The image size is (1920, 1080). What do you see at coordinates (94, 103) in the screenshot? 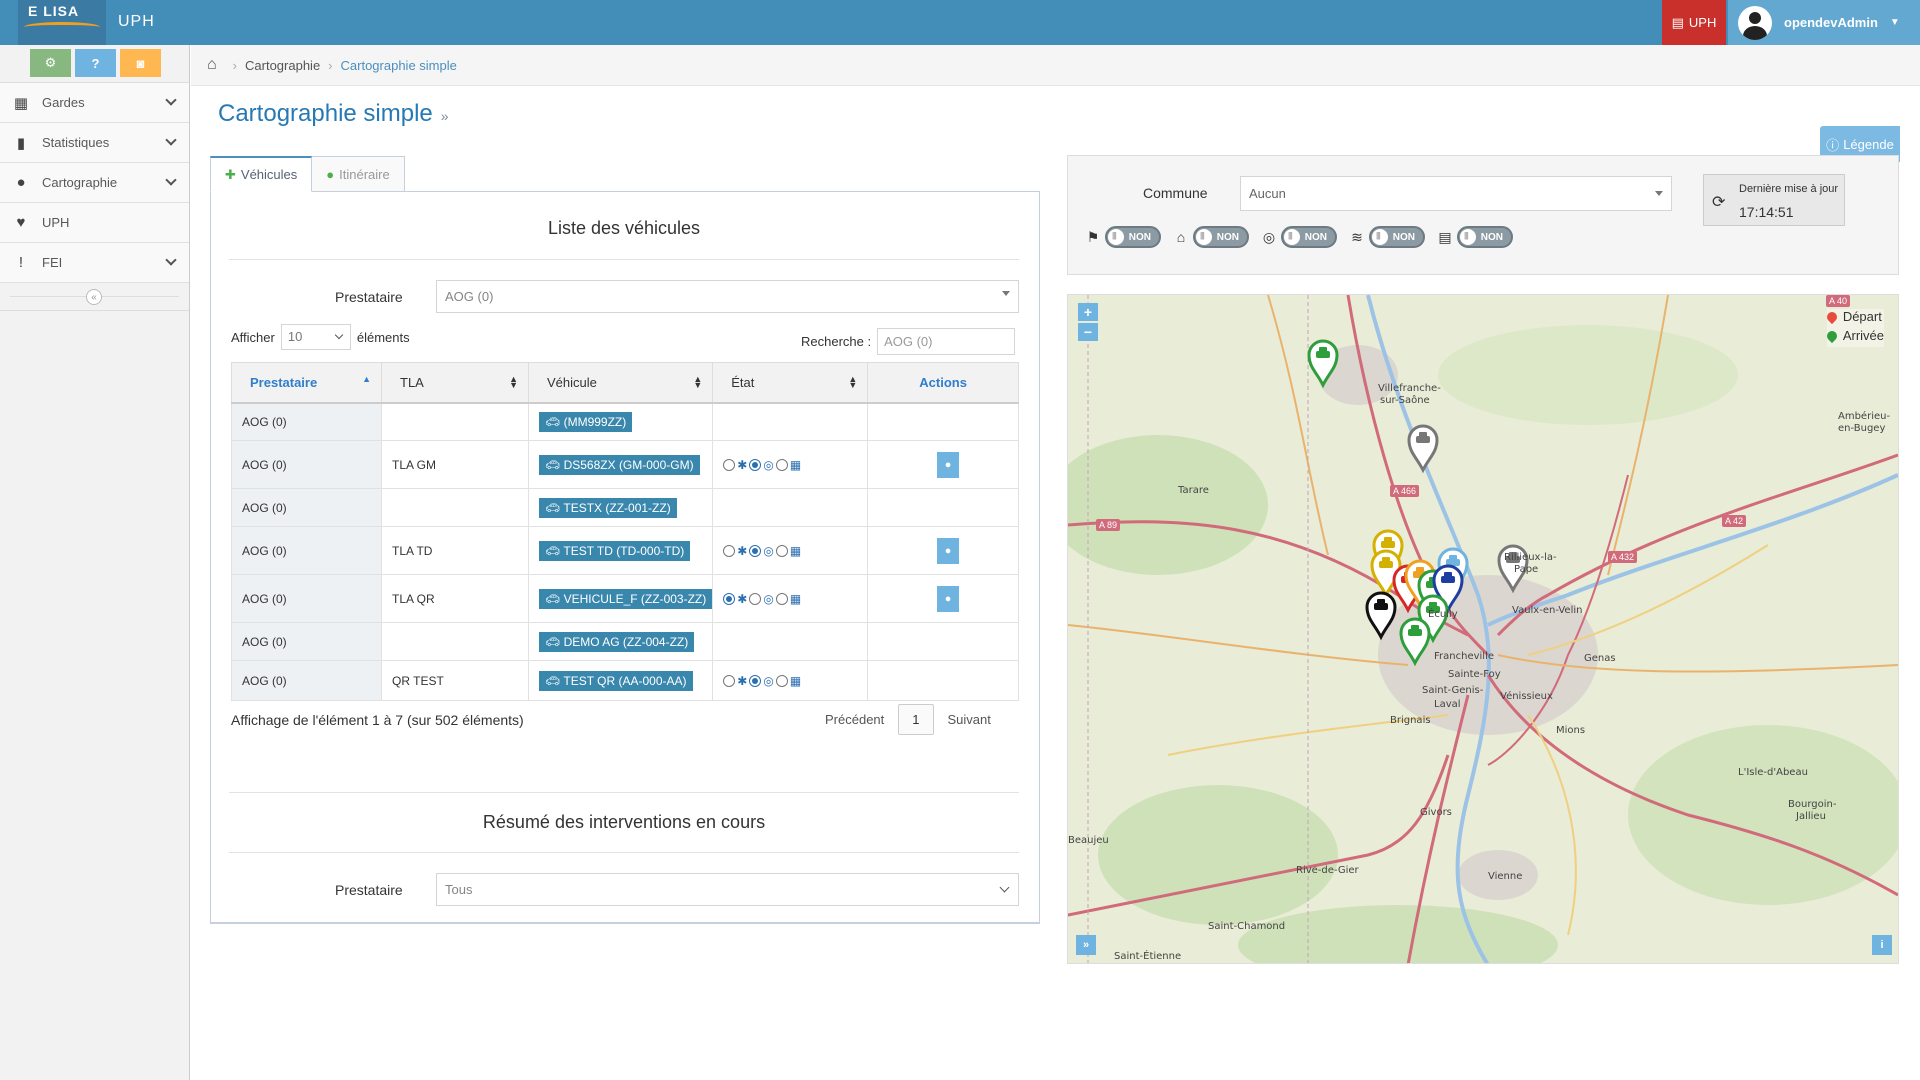
I see `sidebar-item-gardes: ▦ Gardes` at bounding box center [94, 103].